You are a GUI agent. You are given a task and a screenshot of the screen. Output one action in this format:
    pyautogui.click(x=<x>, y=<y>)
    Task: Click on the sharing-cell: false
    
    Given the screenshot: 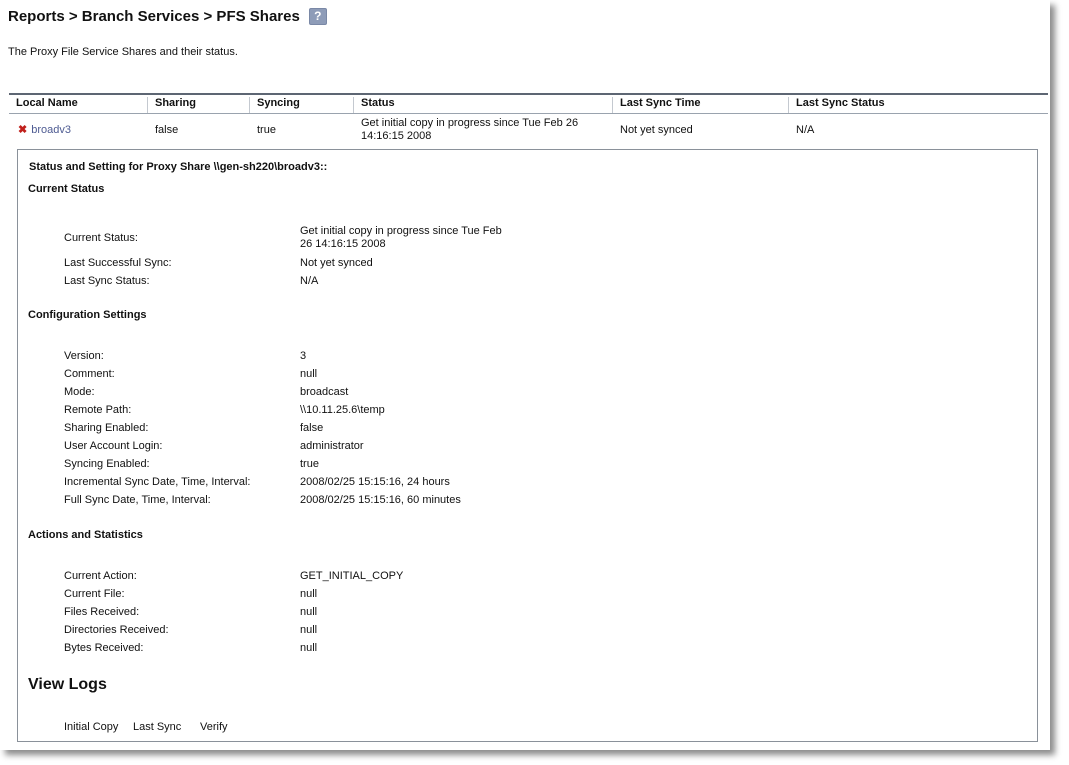 What is the action you would take?
    pyautogui.click(x=167, y=130)
    